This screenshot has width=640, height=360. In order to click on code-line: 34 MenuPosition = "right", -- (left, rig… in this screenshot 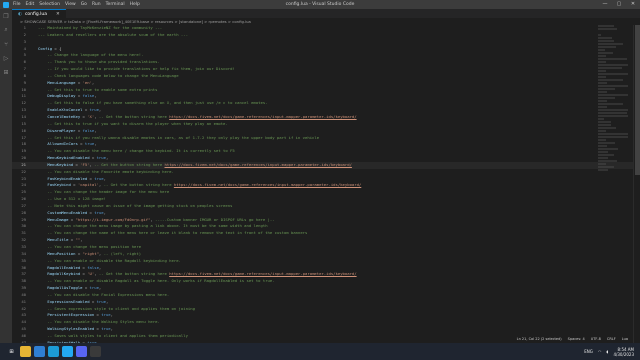, I will do `click(326, 254)`.